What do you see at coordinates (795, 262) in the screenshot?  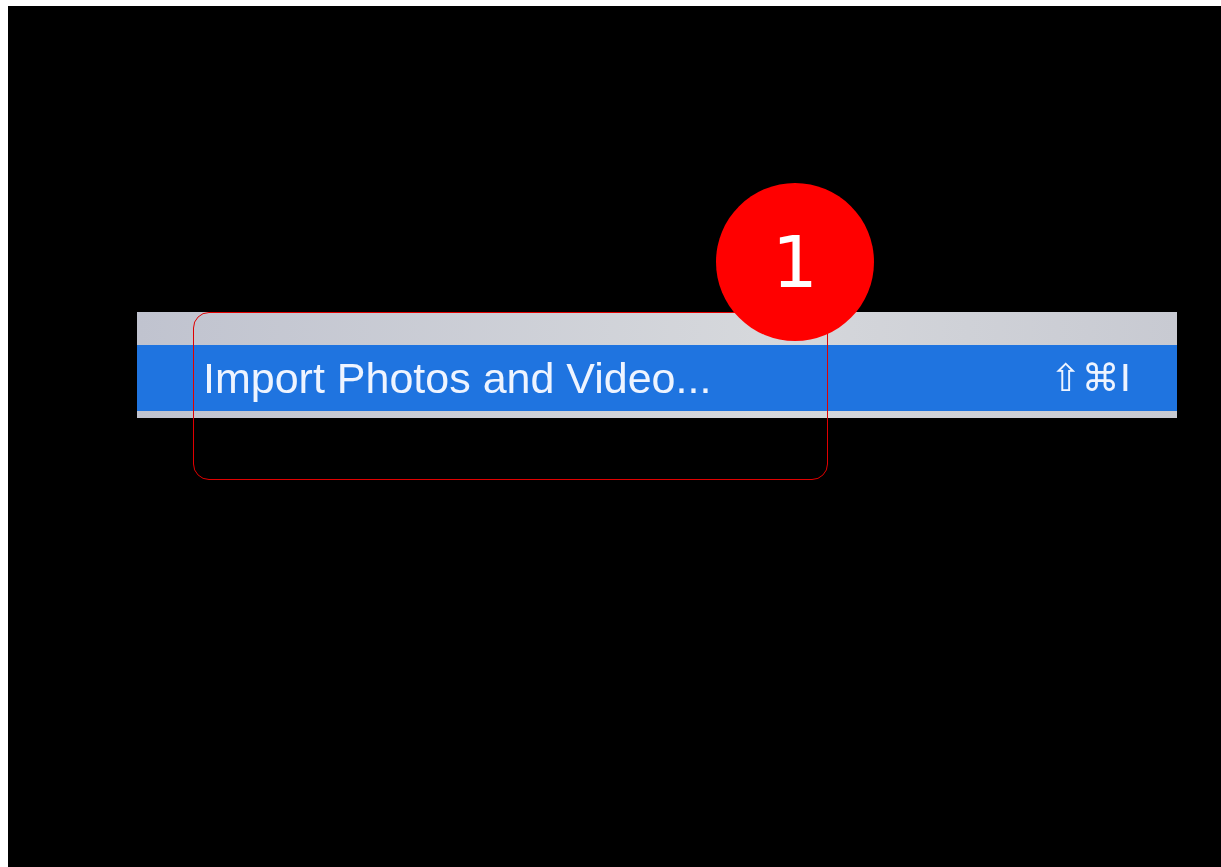 I see `step-badge: 1` at bounding box center [795, 262].